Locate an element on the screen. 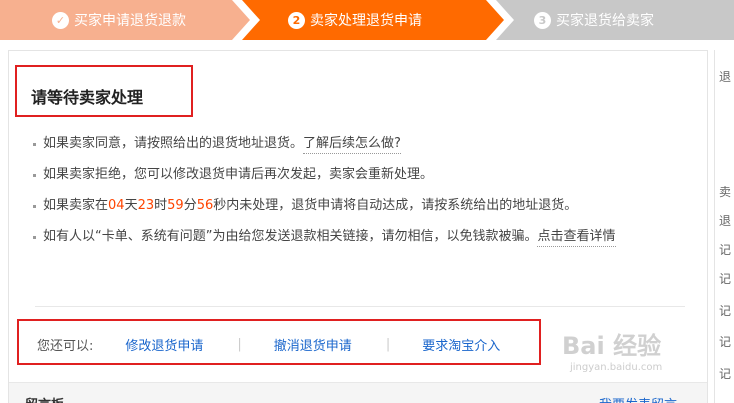  actions-lead-label: 您还可以: is located at coordinates (65, 346).